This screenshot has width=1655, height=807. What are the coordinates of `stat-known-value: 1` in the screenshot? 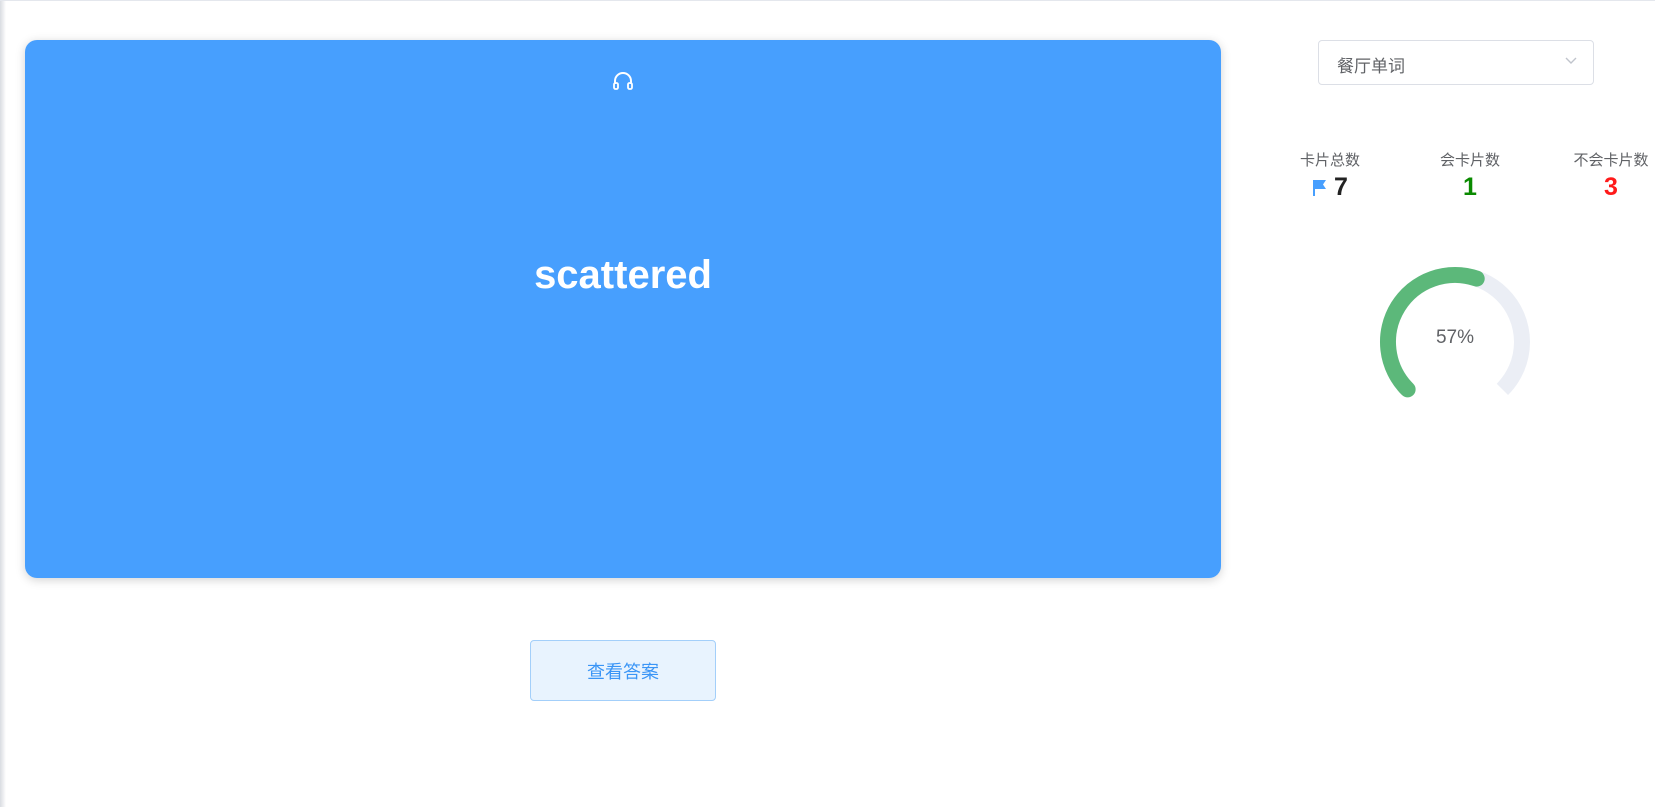 It's located at (1470, 187).